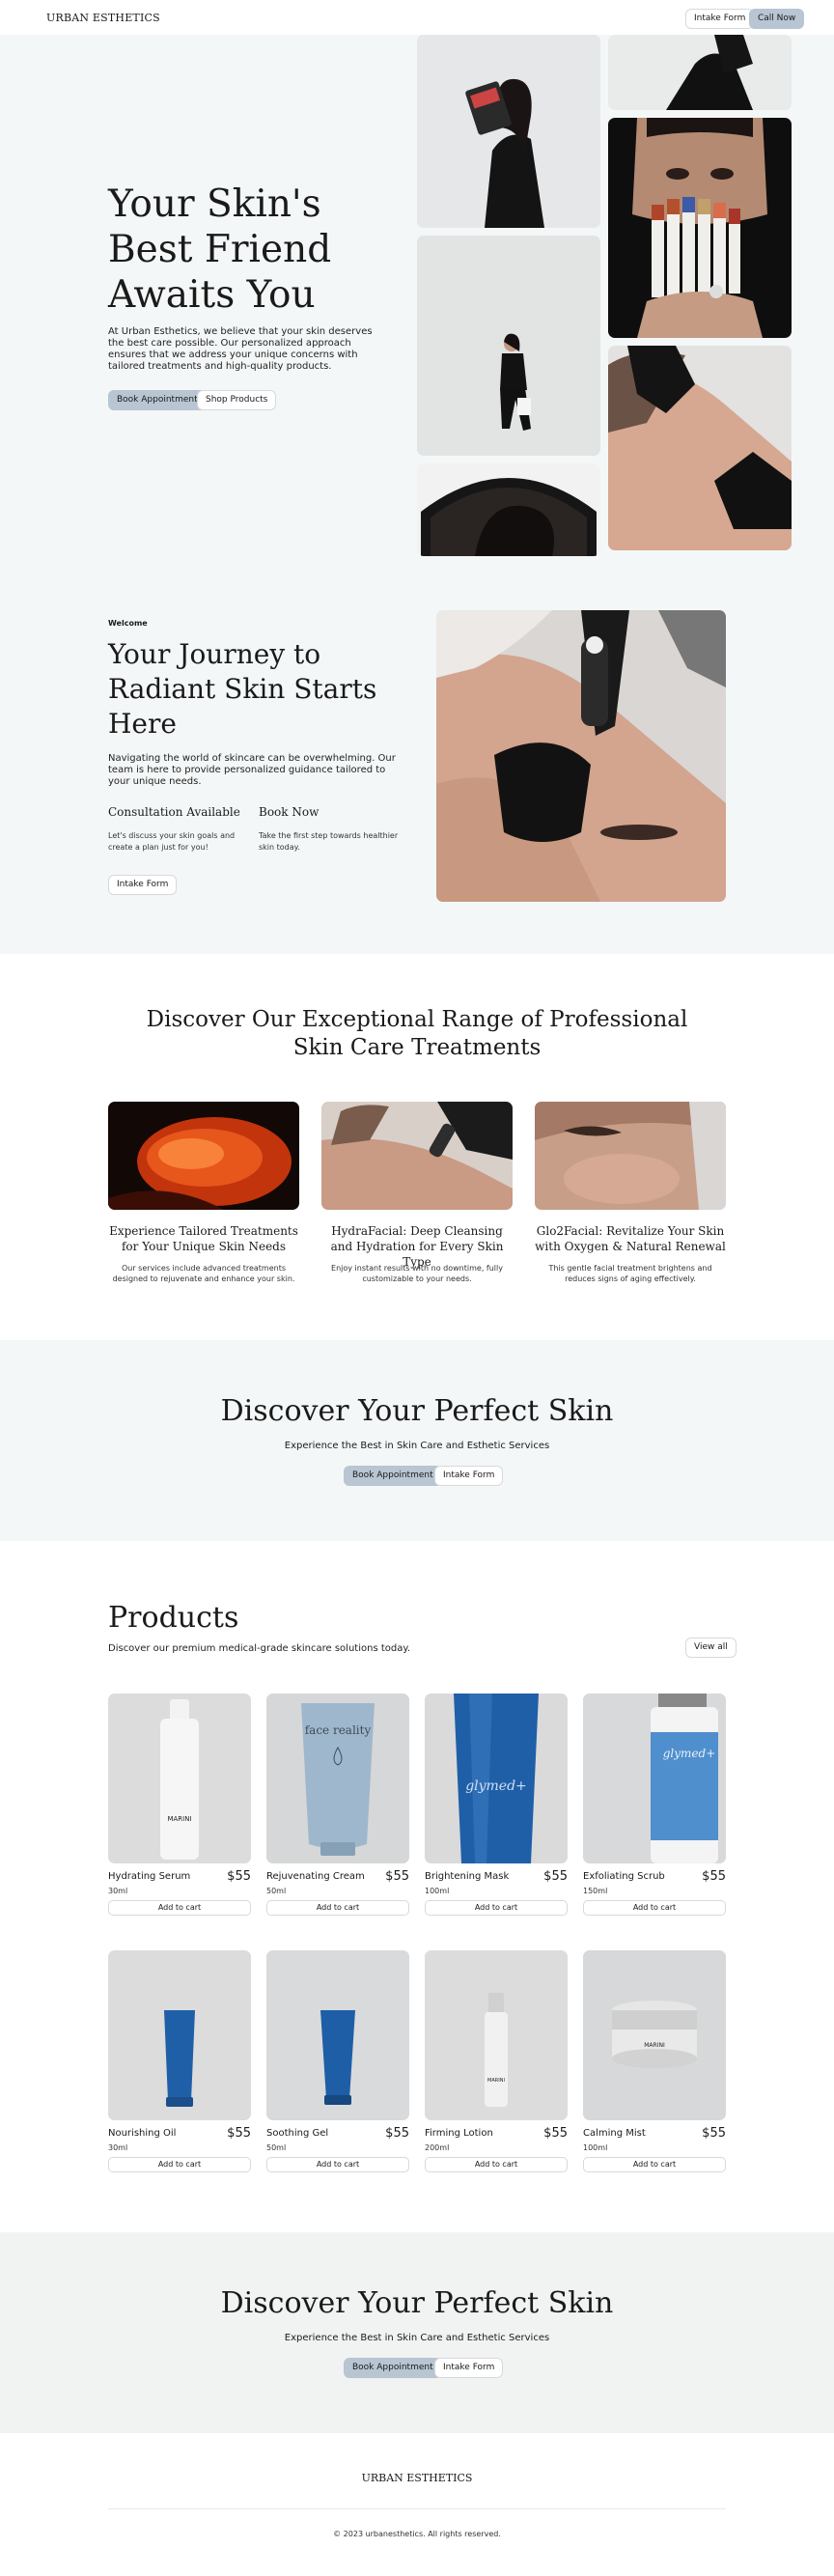 The image size is (834, 2576). I want to click on footer-divider, so click(417, 2508).